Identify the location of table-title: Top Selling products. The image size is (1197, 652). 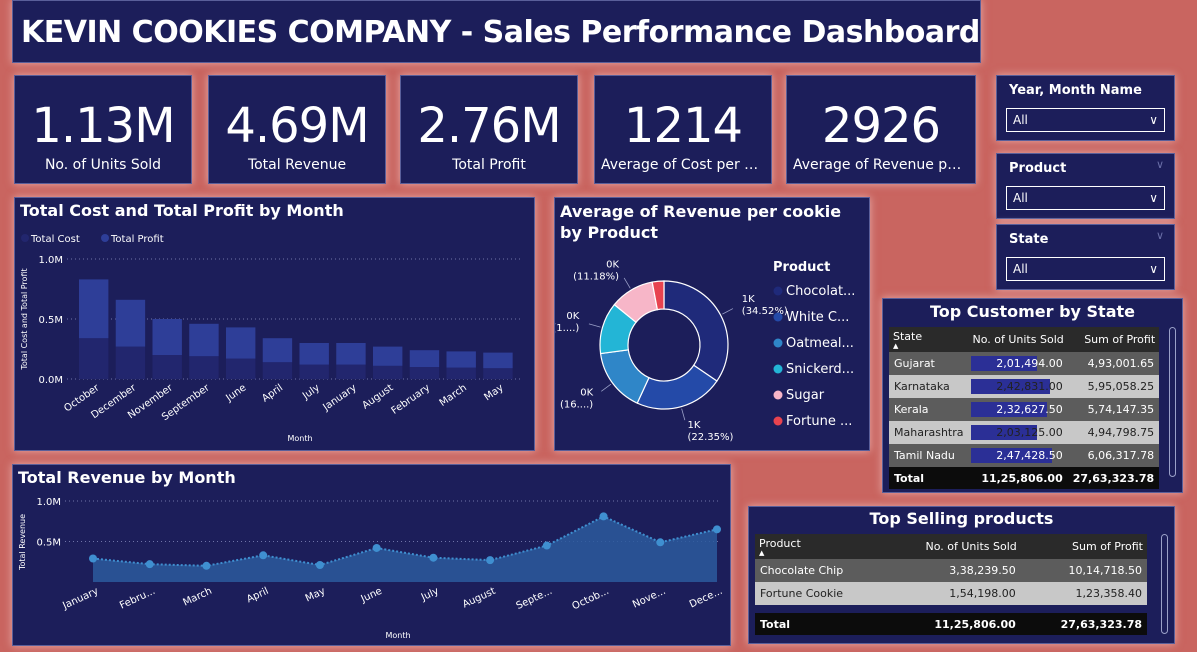
(961, 518).